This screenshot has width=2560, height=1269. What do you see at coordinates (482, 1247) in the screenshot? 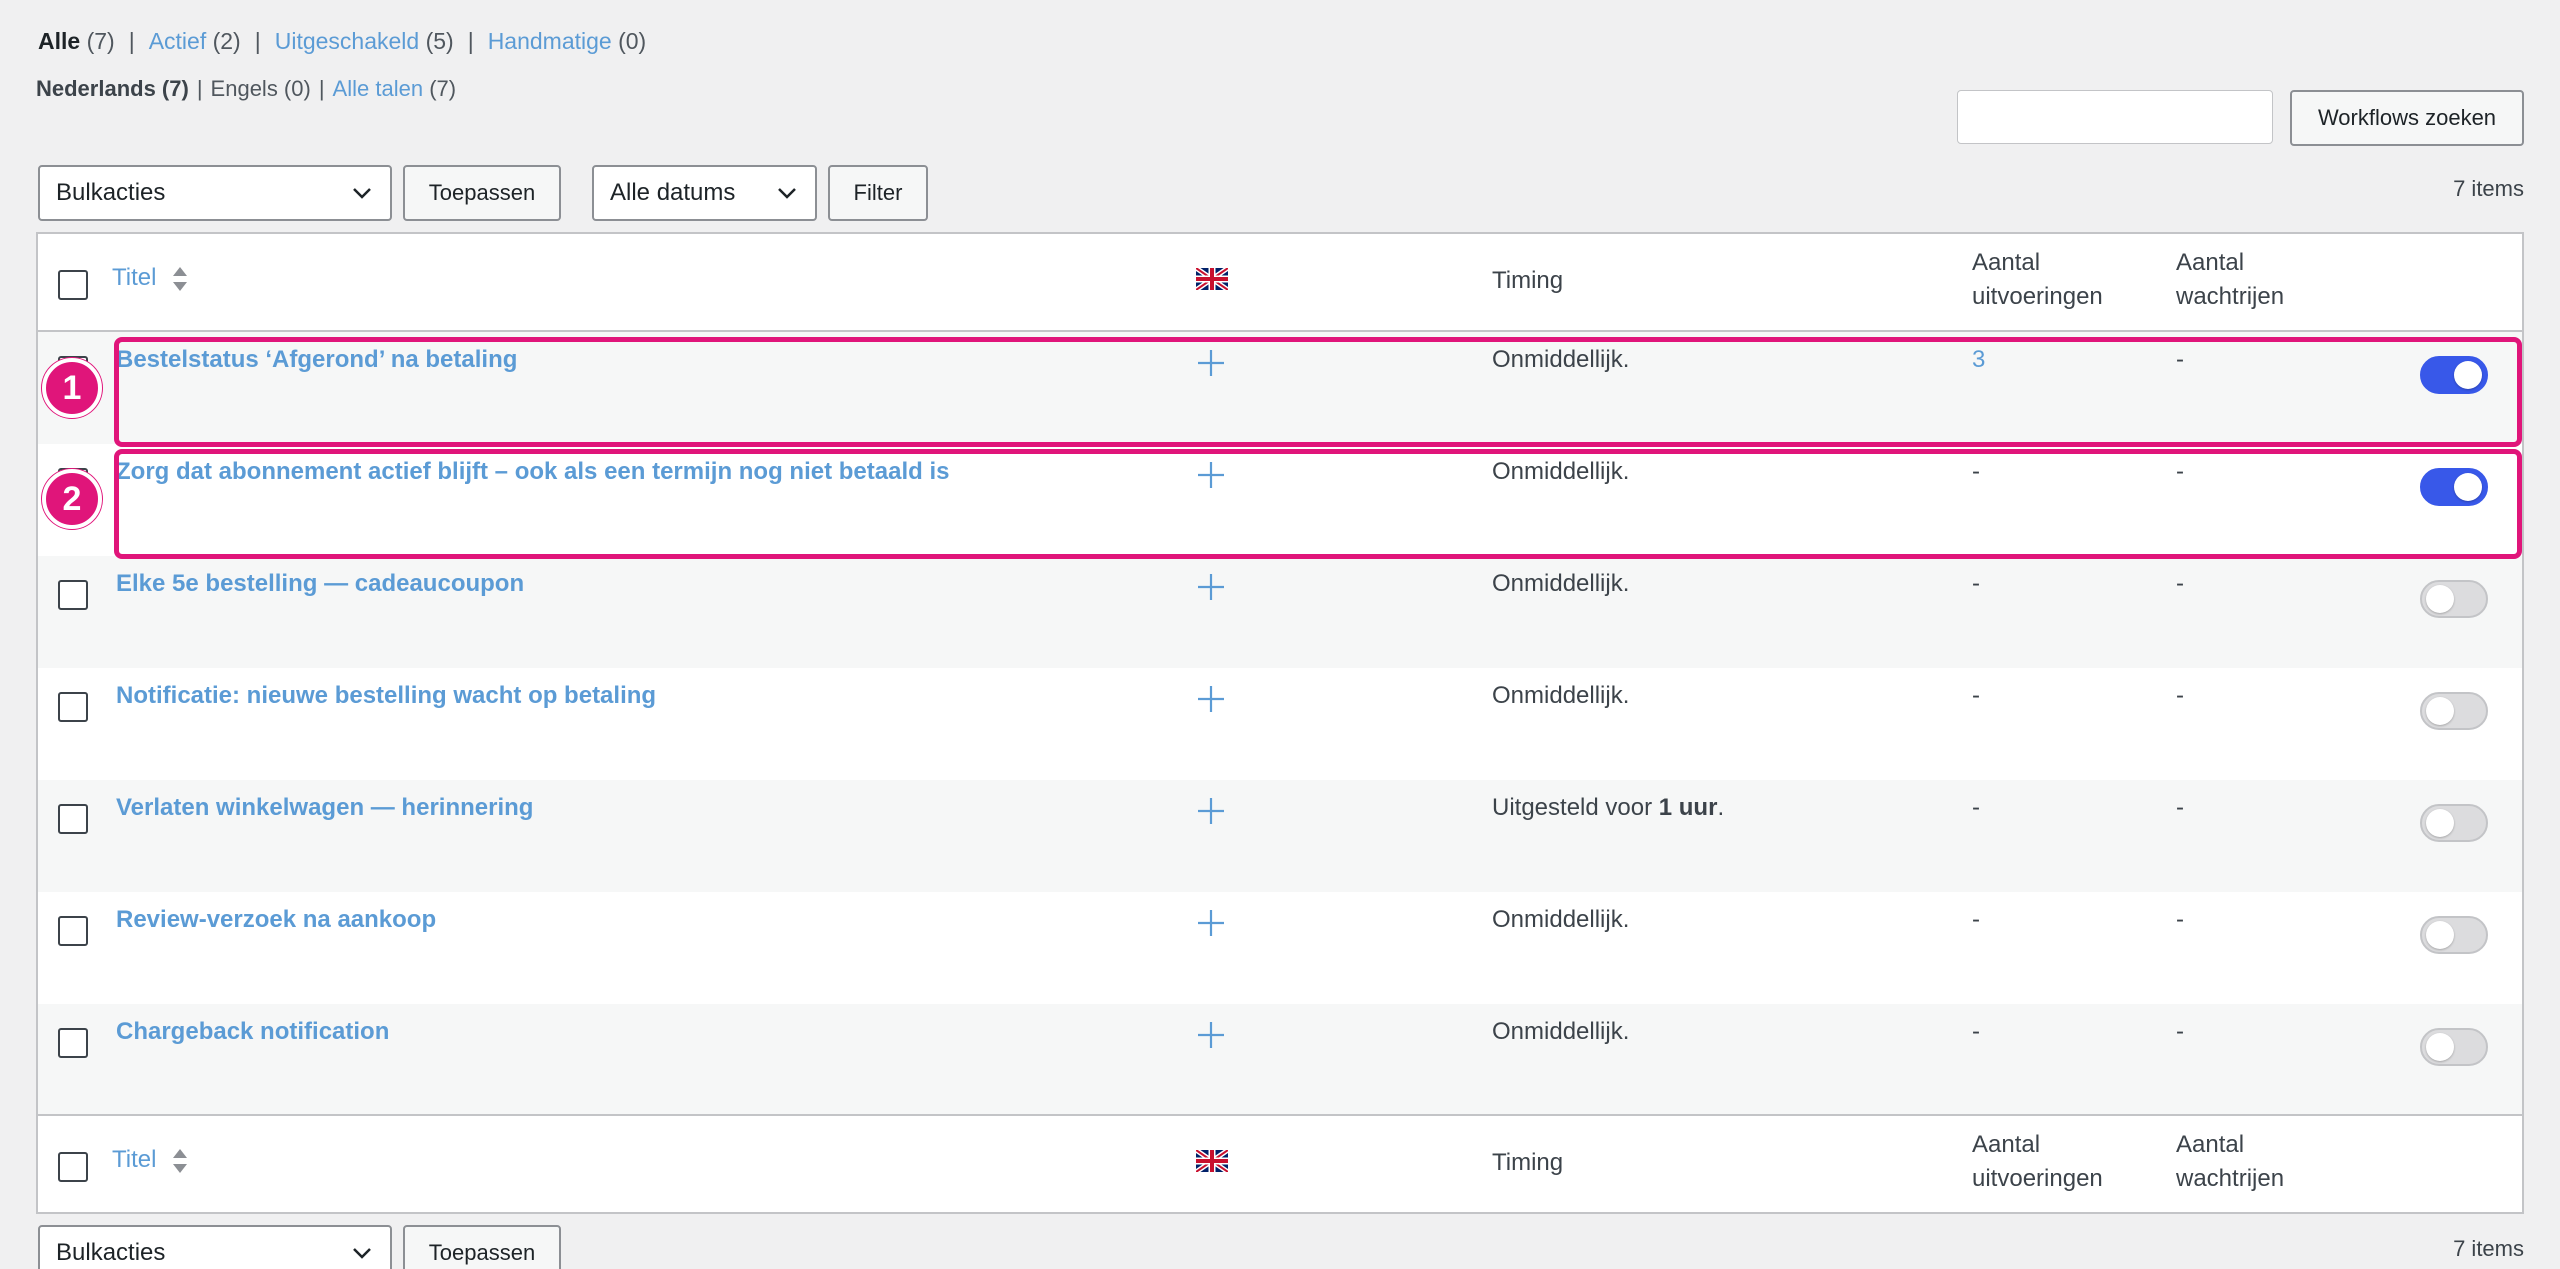
I see `apply-button-bottom: Toepassen` at bounding box center [482, 1247].